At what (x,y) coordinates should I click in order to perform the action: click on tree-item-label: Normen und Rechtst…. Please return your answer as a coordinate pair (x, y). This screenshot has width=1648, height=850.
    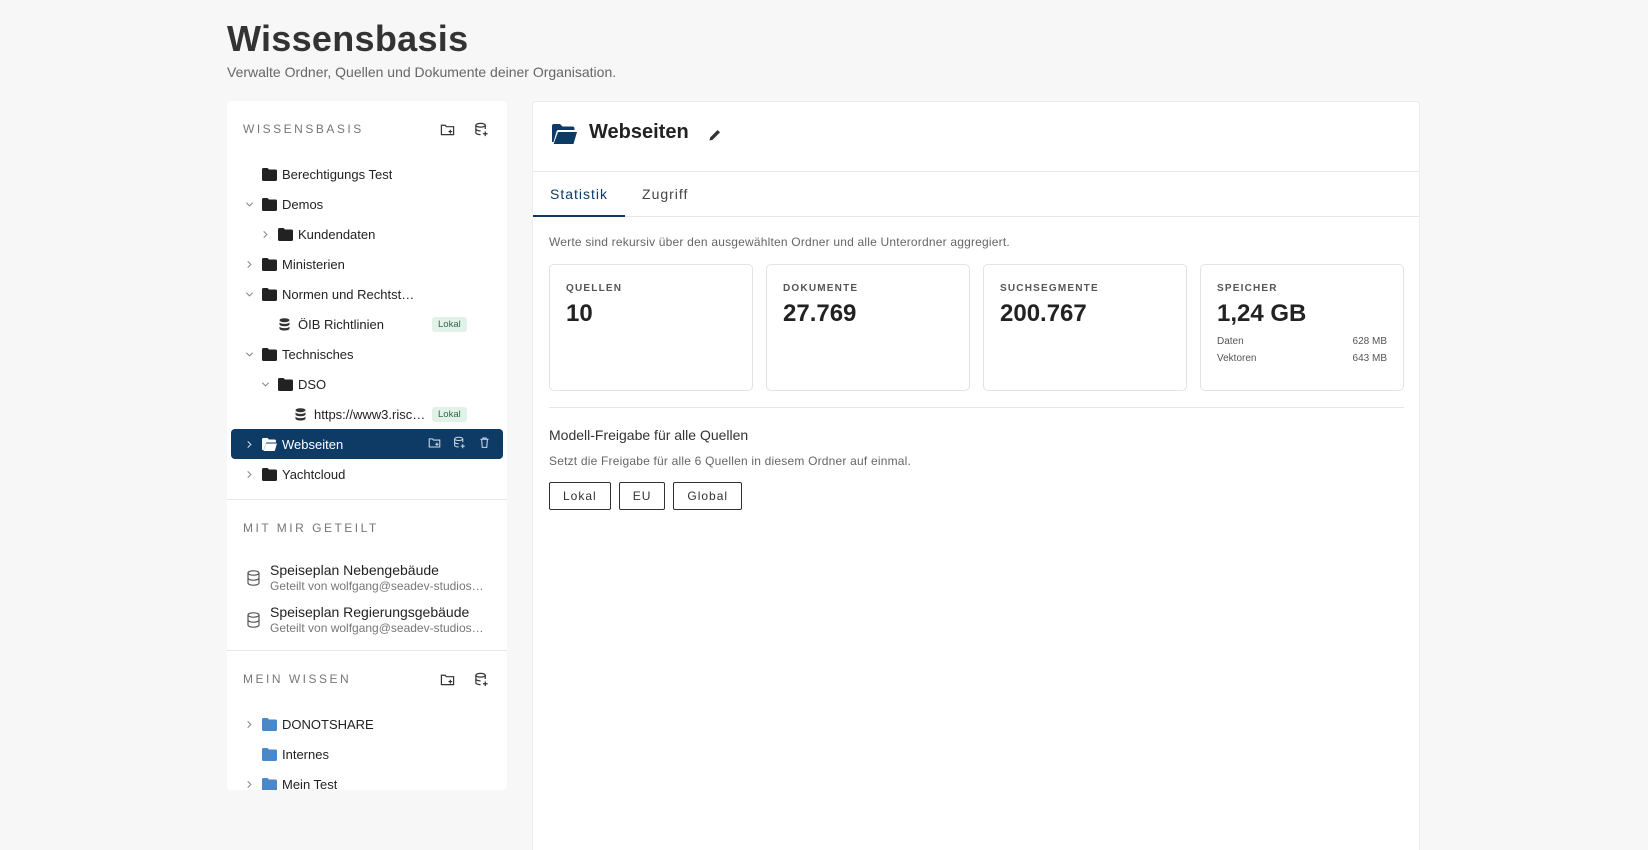
    Looking at the image, I should click on (348, 294).